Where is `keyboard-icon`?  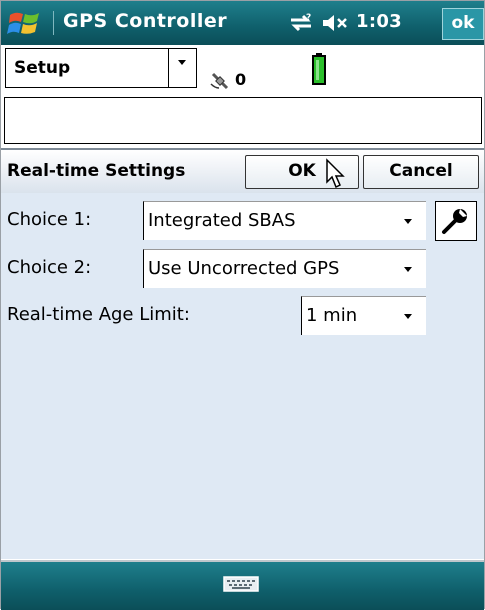 keyboard-icon is located at coordinates (241, 584).